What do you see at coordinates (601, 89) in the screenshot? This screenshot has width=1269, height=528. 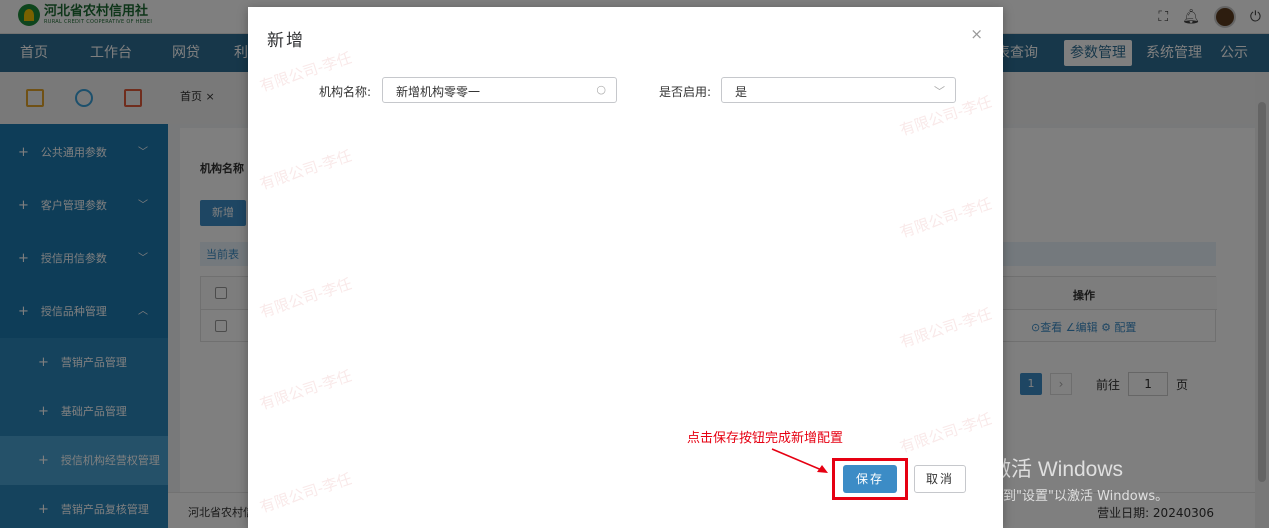 I see `search-icon: ○` at bounding box center [601, 89].